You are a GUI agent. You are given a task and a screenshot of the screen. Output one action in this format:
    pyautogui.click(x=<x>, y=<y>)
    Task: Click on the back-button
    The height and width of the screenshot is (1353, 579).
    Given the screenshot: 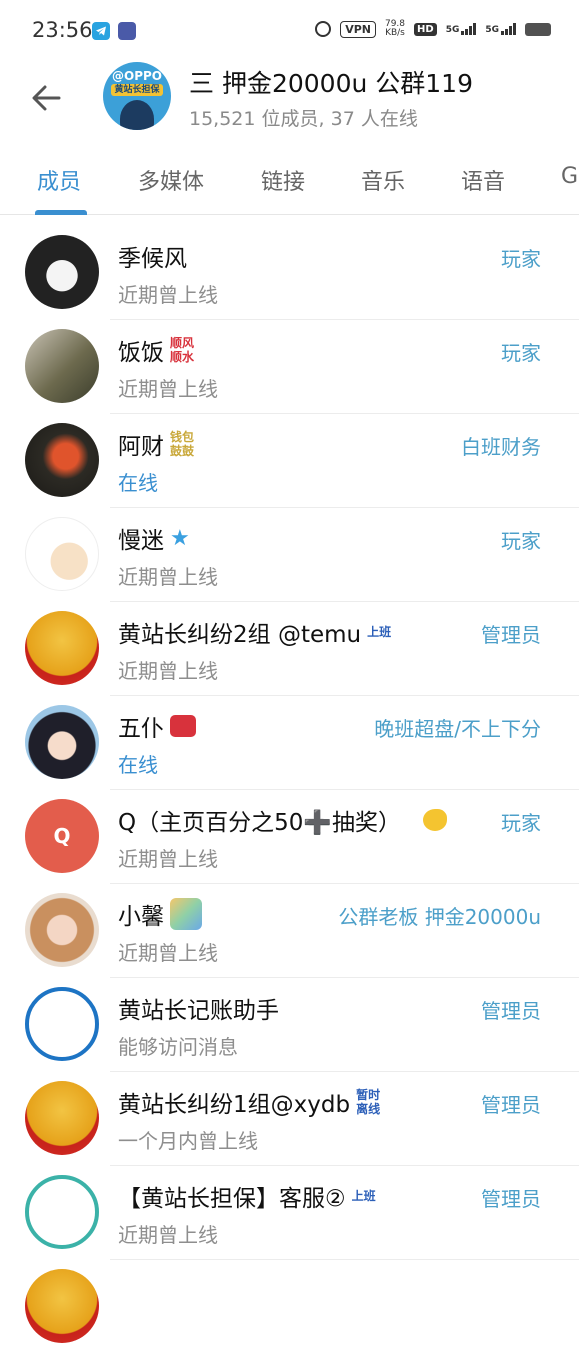 What is the action you would take?
    pyautogui.click(x=46, y=98)
    